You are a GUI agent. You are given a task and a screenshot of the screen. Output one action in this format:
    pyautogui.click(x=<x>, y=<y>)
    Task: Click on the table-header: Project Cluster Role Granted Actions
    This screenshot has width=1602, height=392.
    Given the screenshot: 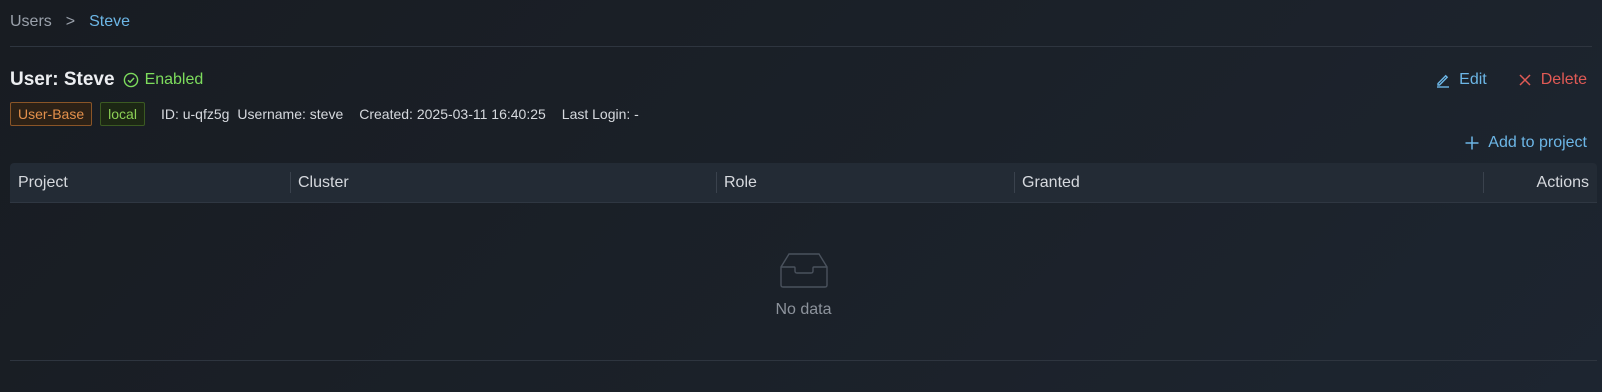 What is the action you would take?
    pyautogui.click(x=803, y=183)
    